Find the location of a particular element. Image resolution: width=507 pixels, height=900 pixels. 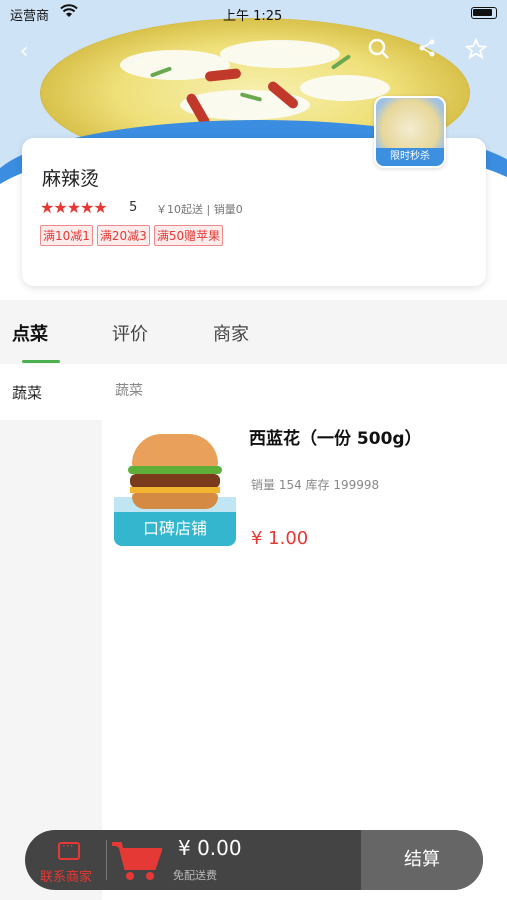

cart-icon is located at coordinates (136, 861).